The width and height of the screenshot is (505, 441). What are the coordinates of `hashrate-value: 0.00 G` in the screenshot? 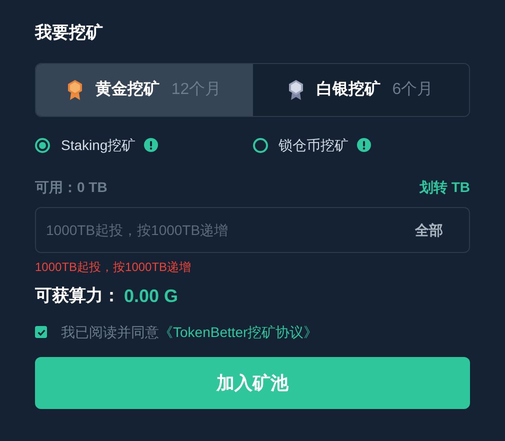 It's located at (151, 296).